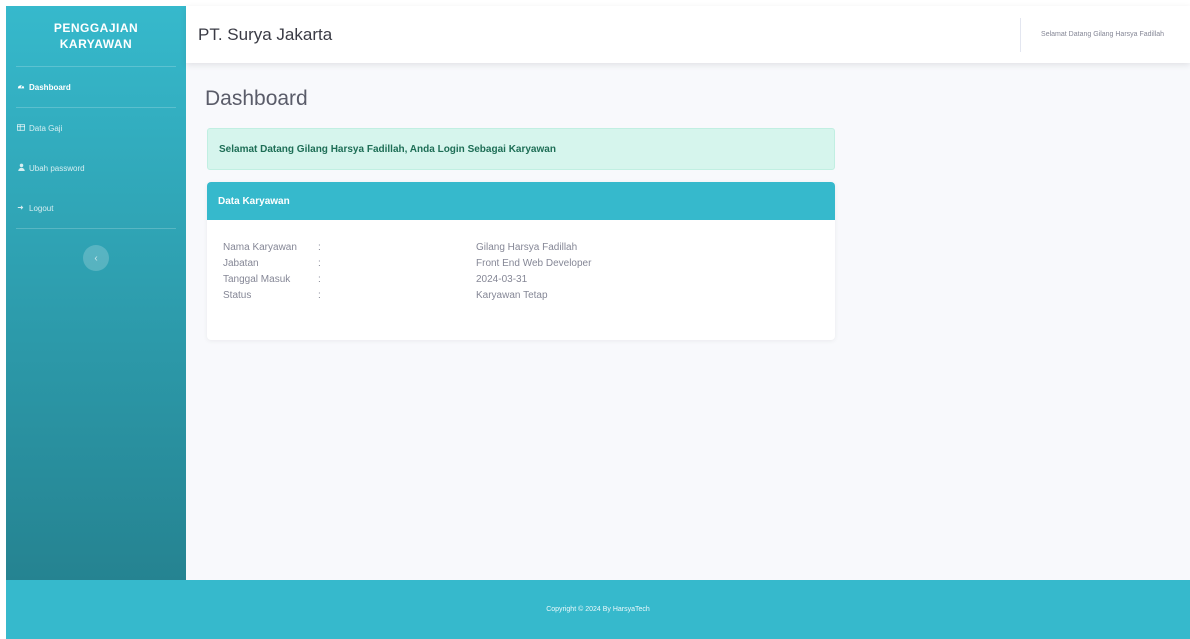  What do you see at coordinates (96, 44) in the screenshot?
I see `brand-line-2: KARYAWAN` at bounding box center [96, 44].